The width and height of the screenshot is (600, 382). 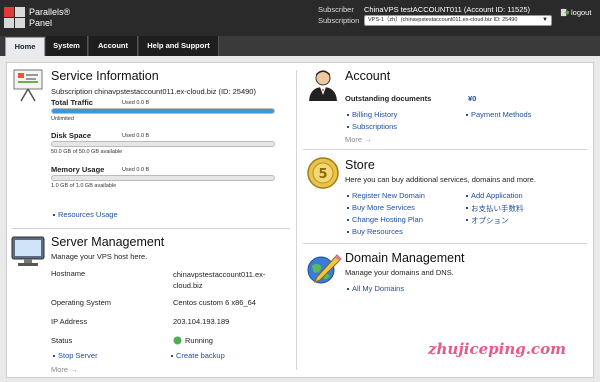 I want to click on logout-link: logout, so click(x=575, y=12).